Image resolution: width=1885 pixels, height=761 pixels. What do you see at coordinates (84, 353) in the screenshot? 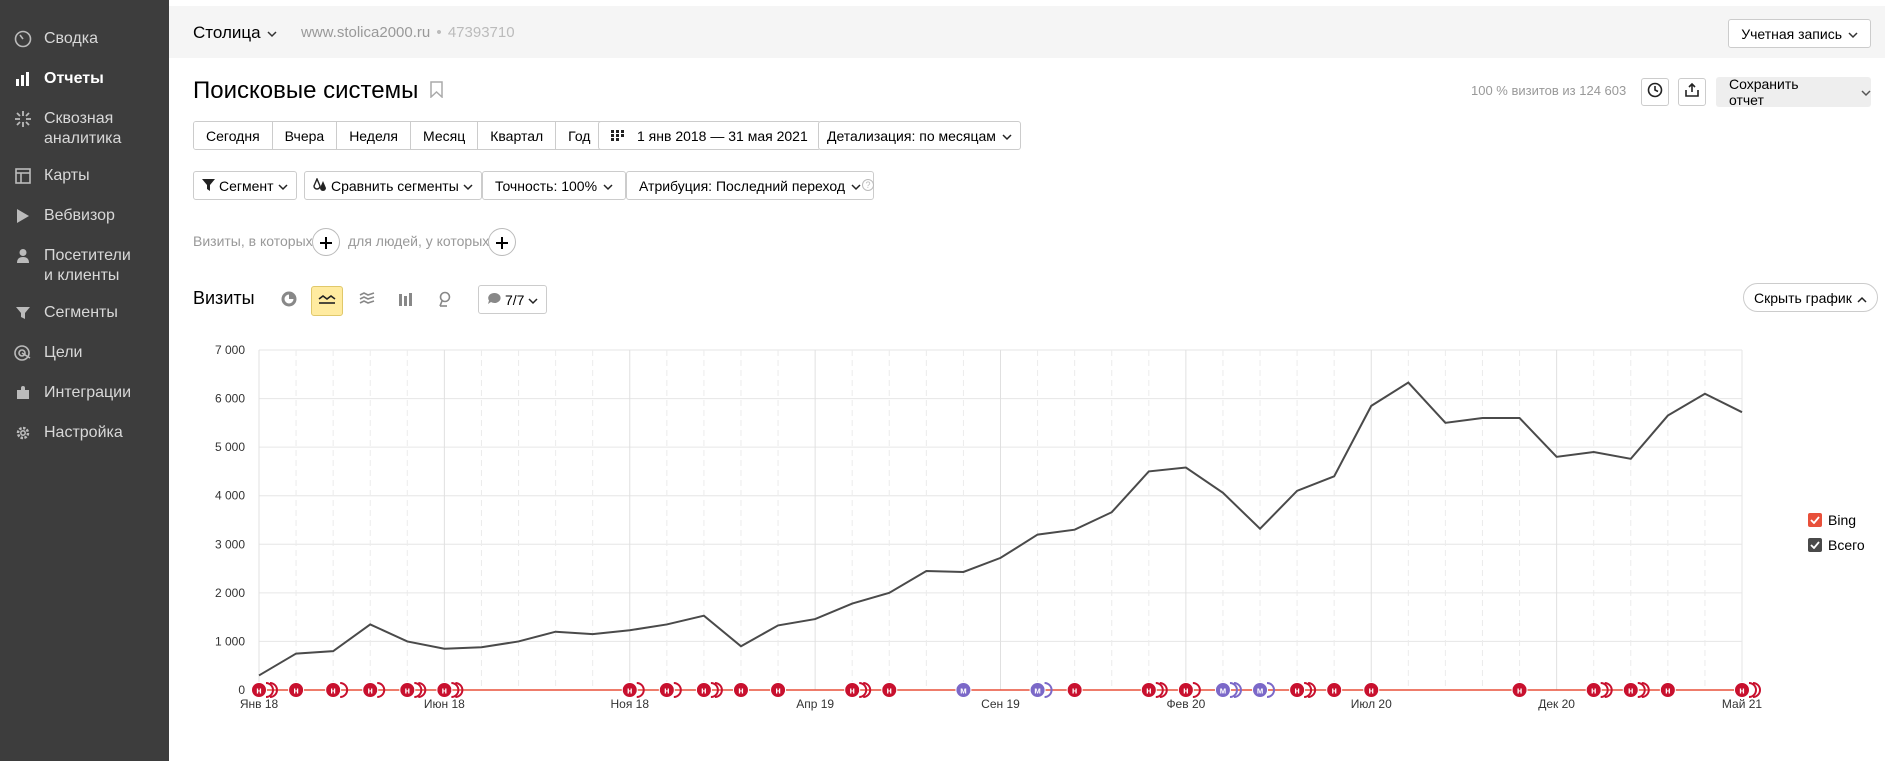
I see `sidebar-item-goals: Цели` at bounding box center [84, 353].